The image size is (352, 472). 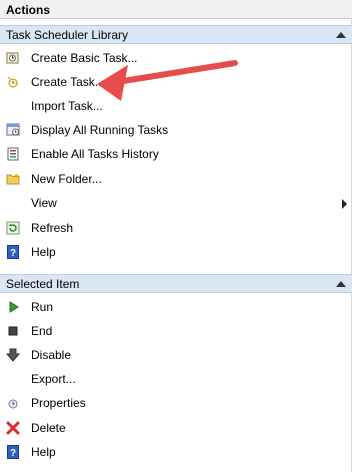 I want to click on delete-icon, so click(x=13, y=428).